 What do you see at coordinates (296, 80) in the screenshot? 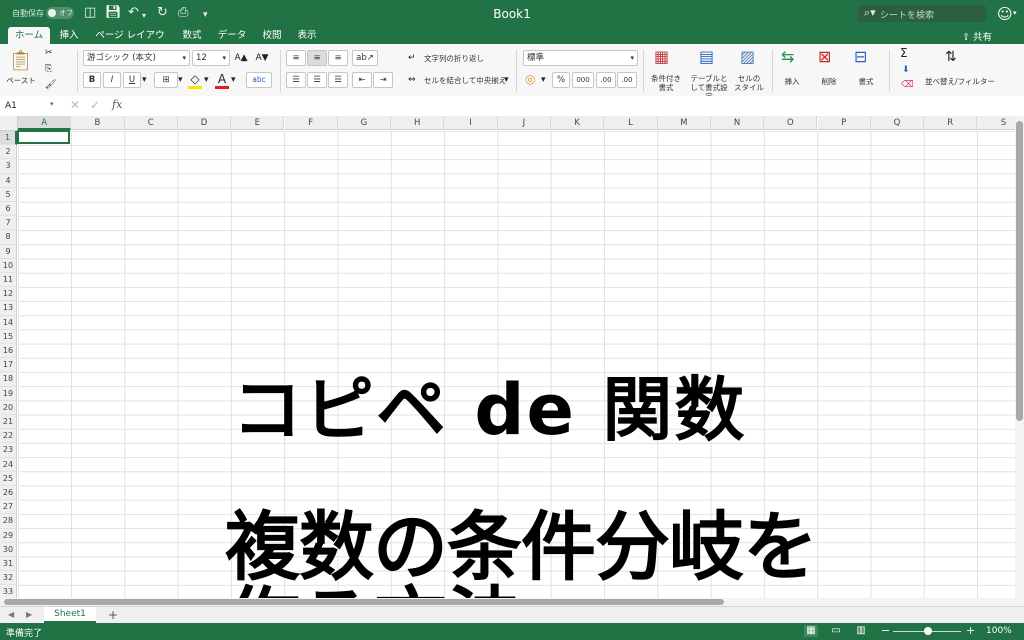
I see `align-left-button: ☰` at bounding box center [296, 80].